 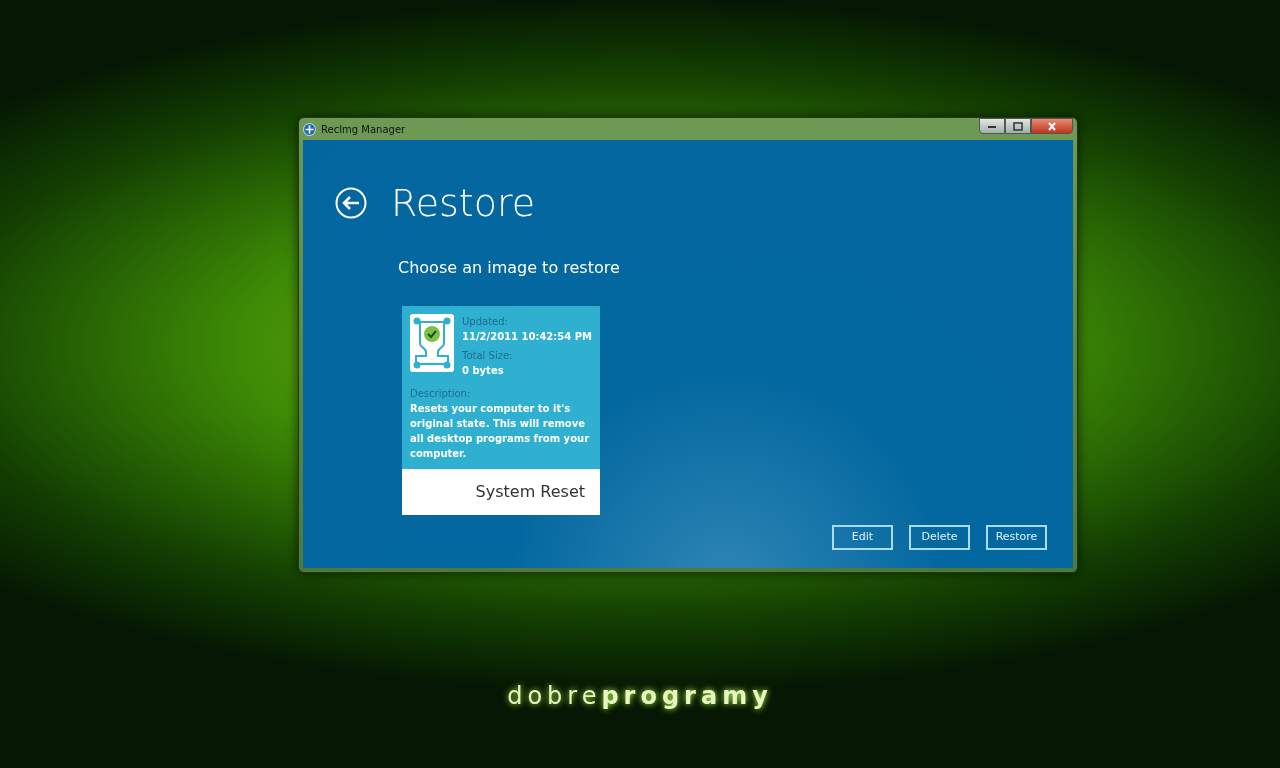 What do you see at coordinates (527, 337) in the screenshot?
I see `updated-value: 11/2/2011 10:42:54 PM` at bounding box center [527, 337].